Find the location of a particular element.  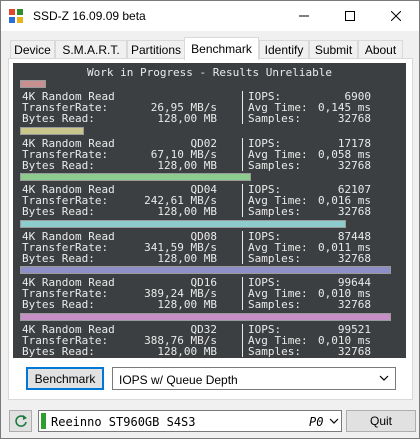

tab-about: About is located at coordinates (380, 49).